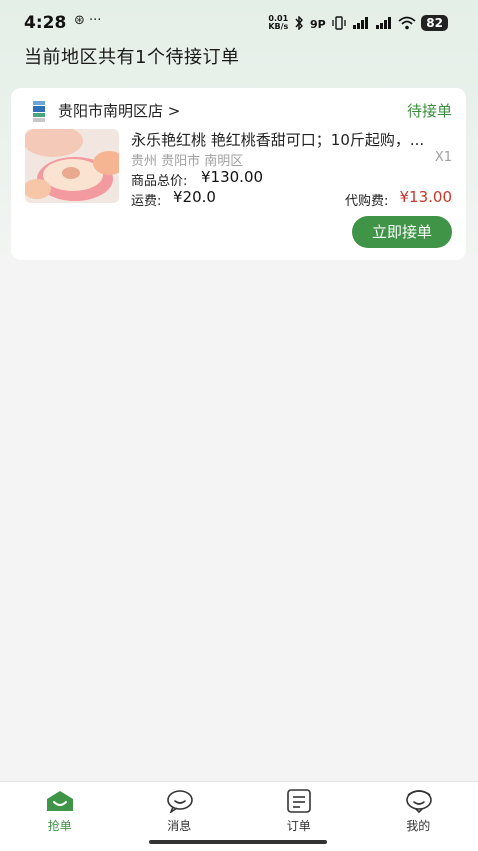  I want to click on status-right-group: 0.01 KB/s 9P 82, so click(358, 23).